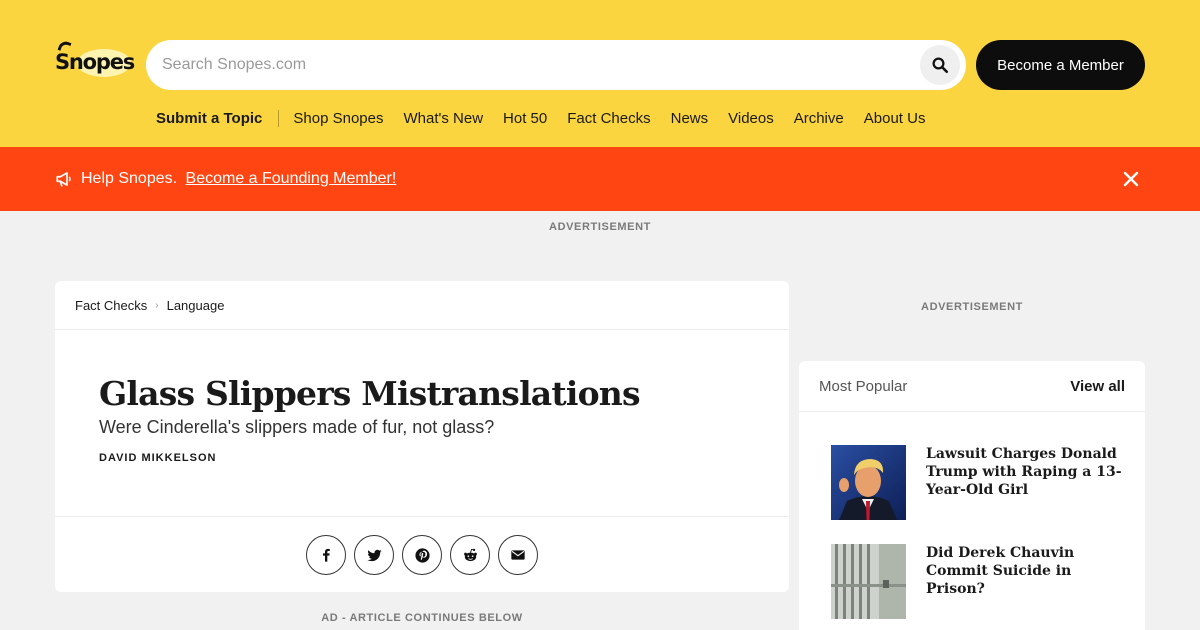  I want to click on close-icon, so click(1131, 179).